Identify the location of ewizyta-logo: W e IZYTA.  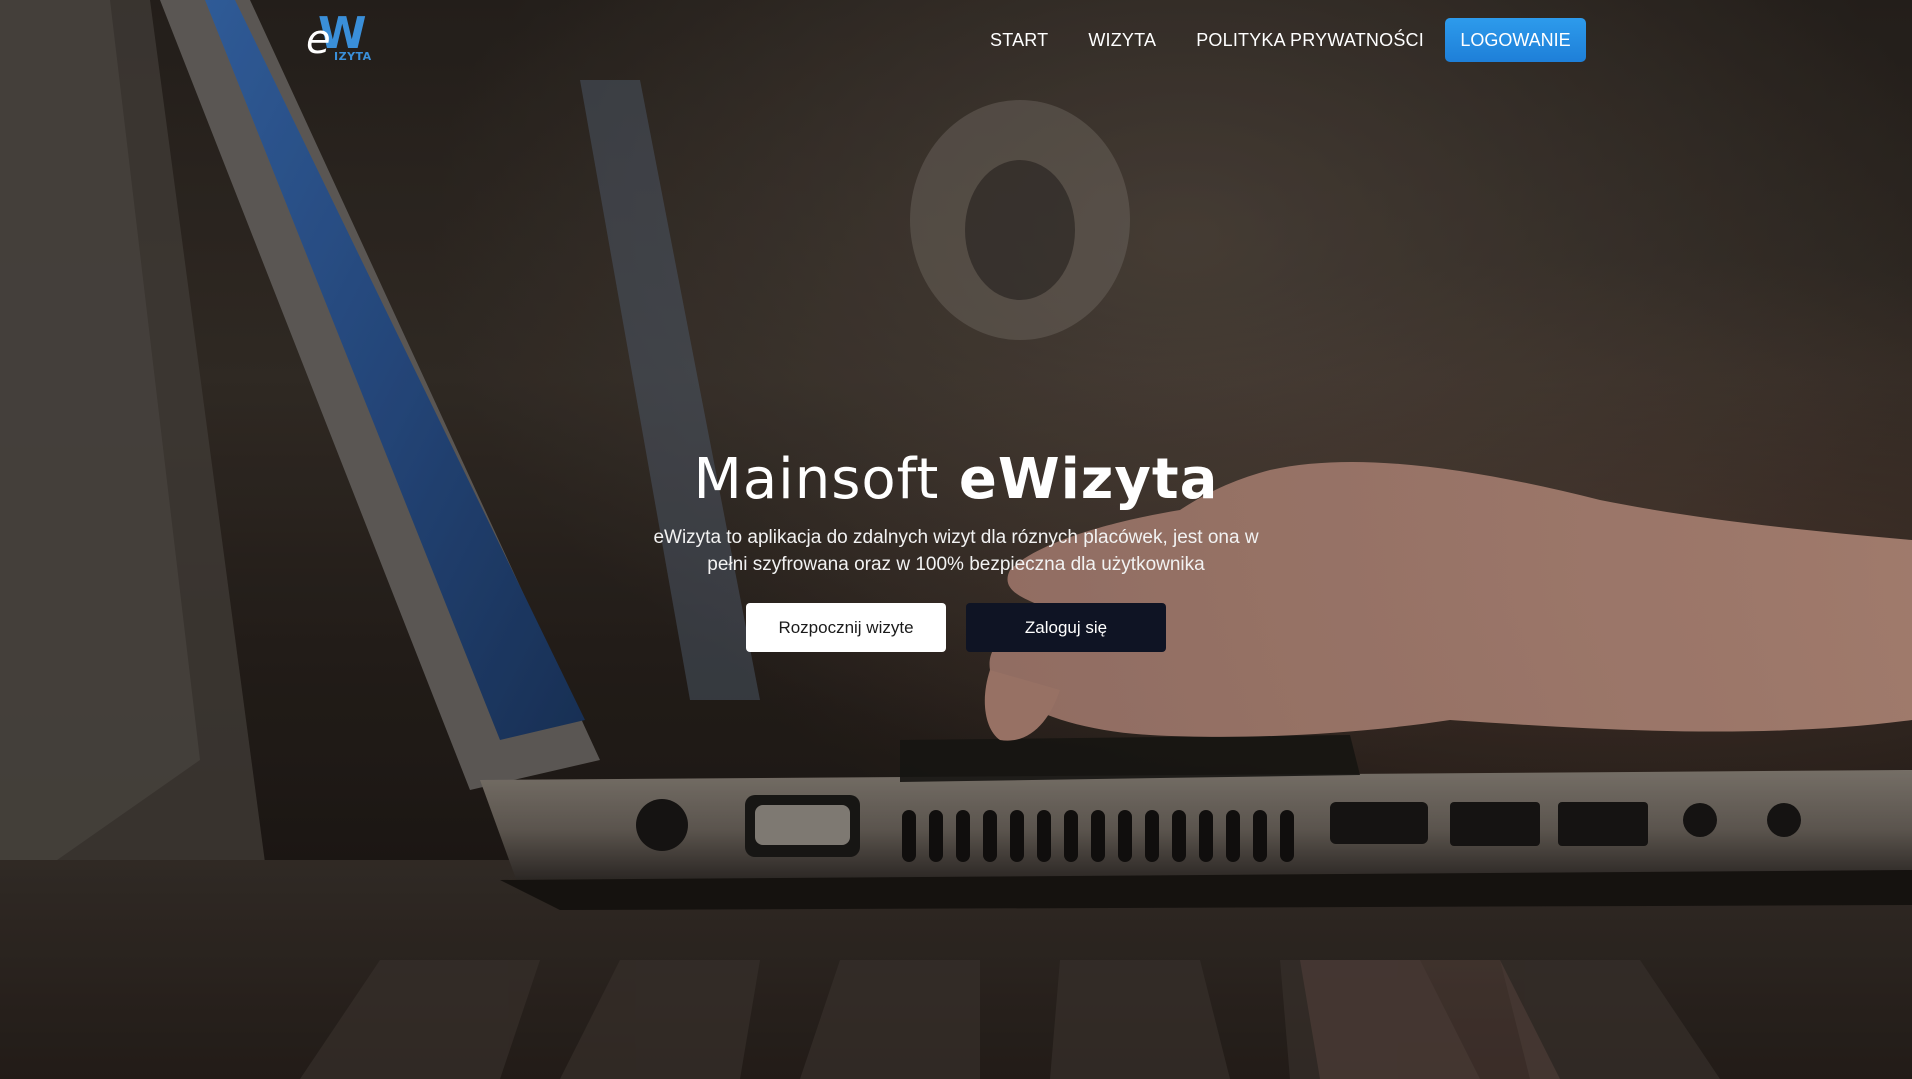
(337, 38).